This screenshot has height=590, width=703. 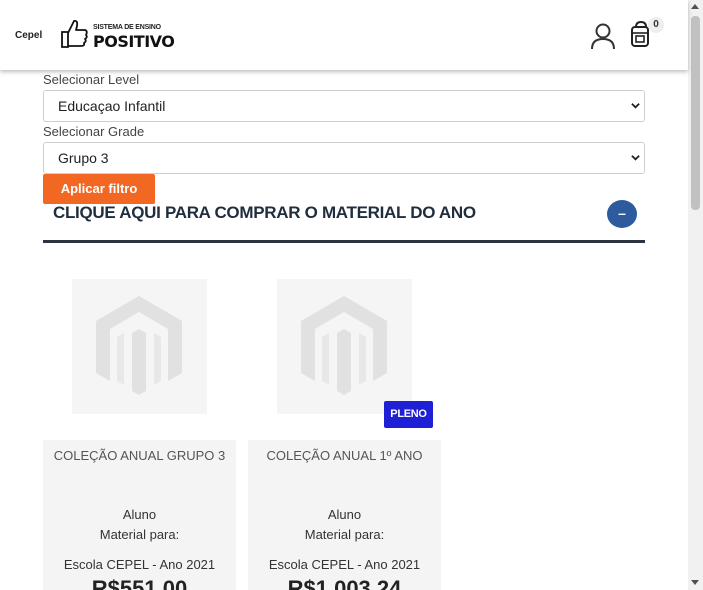 What do you see at coordinates (99, 189) in the screenshot?
I see `apply-filter-button: Aplicar filtro` at bounding box center [99, 189].